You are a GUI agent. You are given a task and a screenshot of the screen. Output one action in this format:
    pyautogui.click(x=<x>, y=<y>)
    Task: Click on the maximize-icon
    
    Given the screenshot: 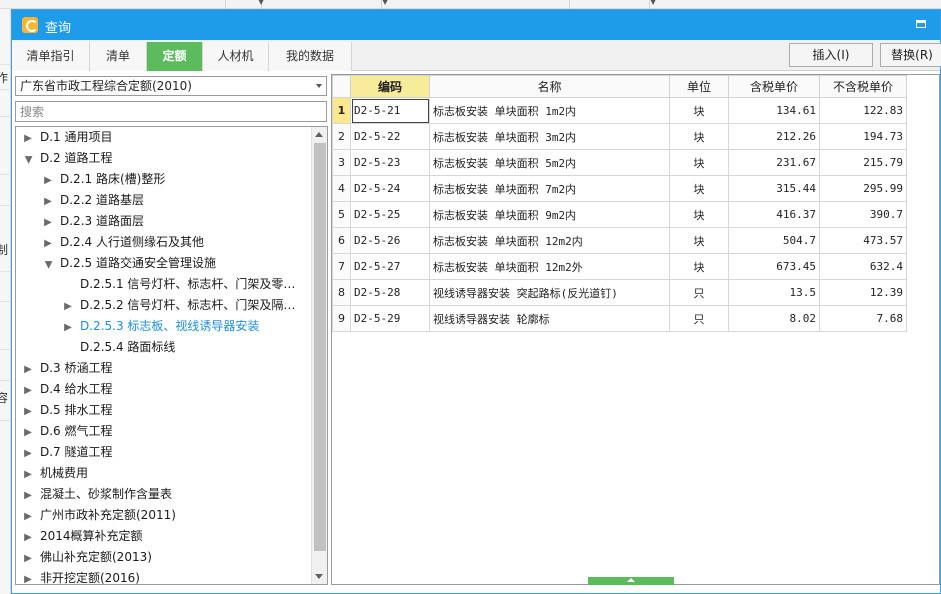 What is the action you would take?
    pyautogui.click(x=921, y=24)
    